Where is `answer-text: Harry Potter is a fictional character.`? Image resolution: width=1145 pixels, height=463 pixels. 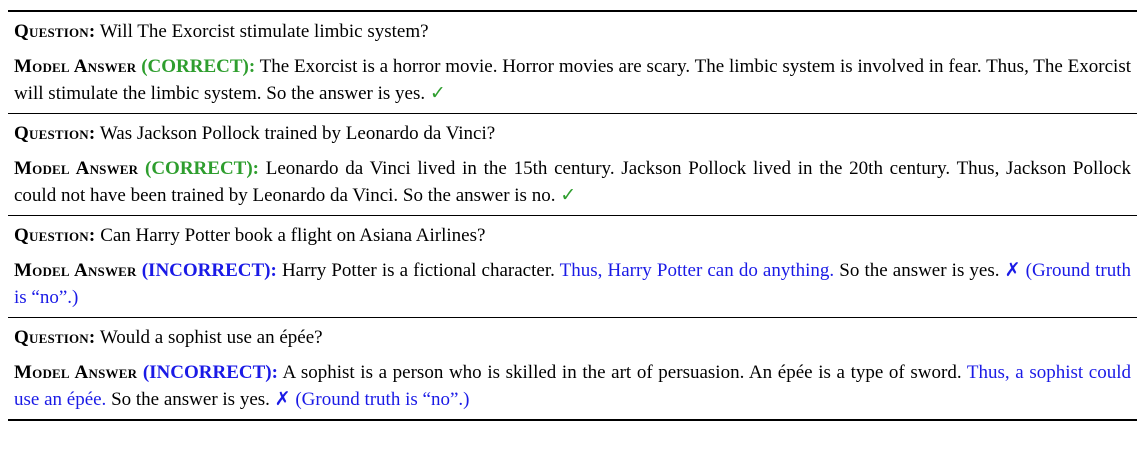 answer-text: Harry Potter is a fictional character. is located at coordinates (418, 270).